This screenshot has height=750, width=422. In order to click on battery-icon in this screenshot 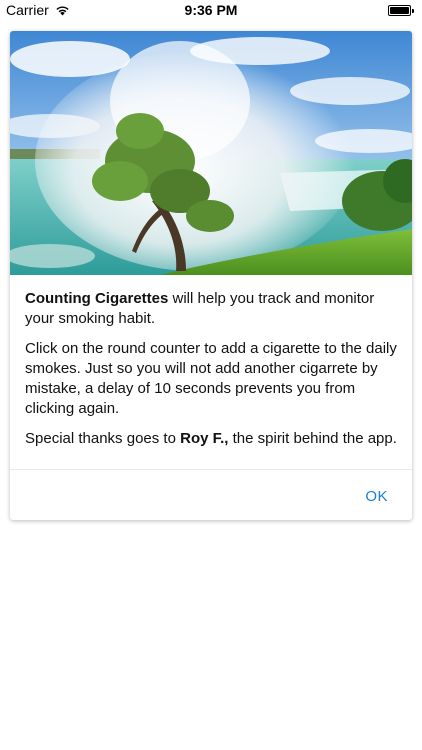, I will do `click(401, 10)`.